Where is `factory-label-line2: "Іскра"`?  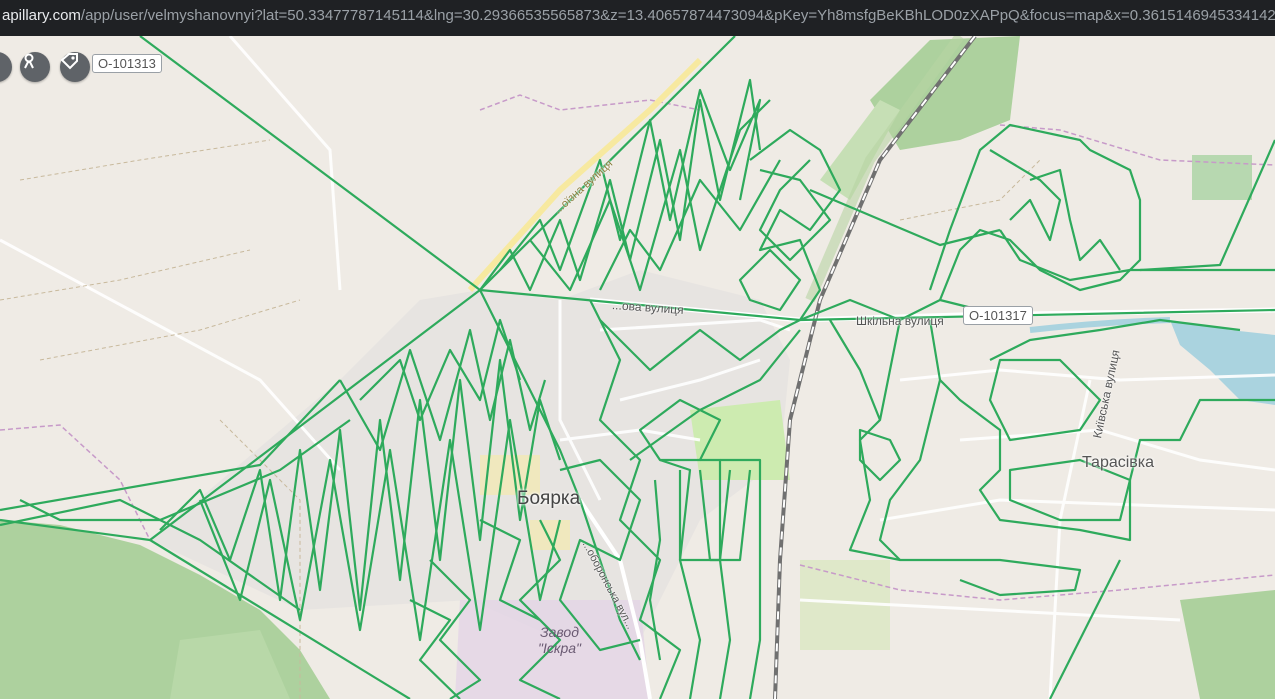
factory-label-line2: "Іскра" is located at coordinates (560, 648).